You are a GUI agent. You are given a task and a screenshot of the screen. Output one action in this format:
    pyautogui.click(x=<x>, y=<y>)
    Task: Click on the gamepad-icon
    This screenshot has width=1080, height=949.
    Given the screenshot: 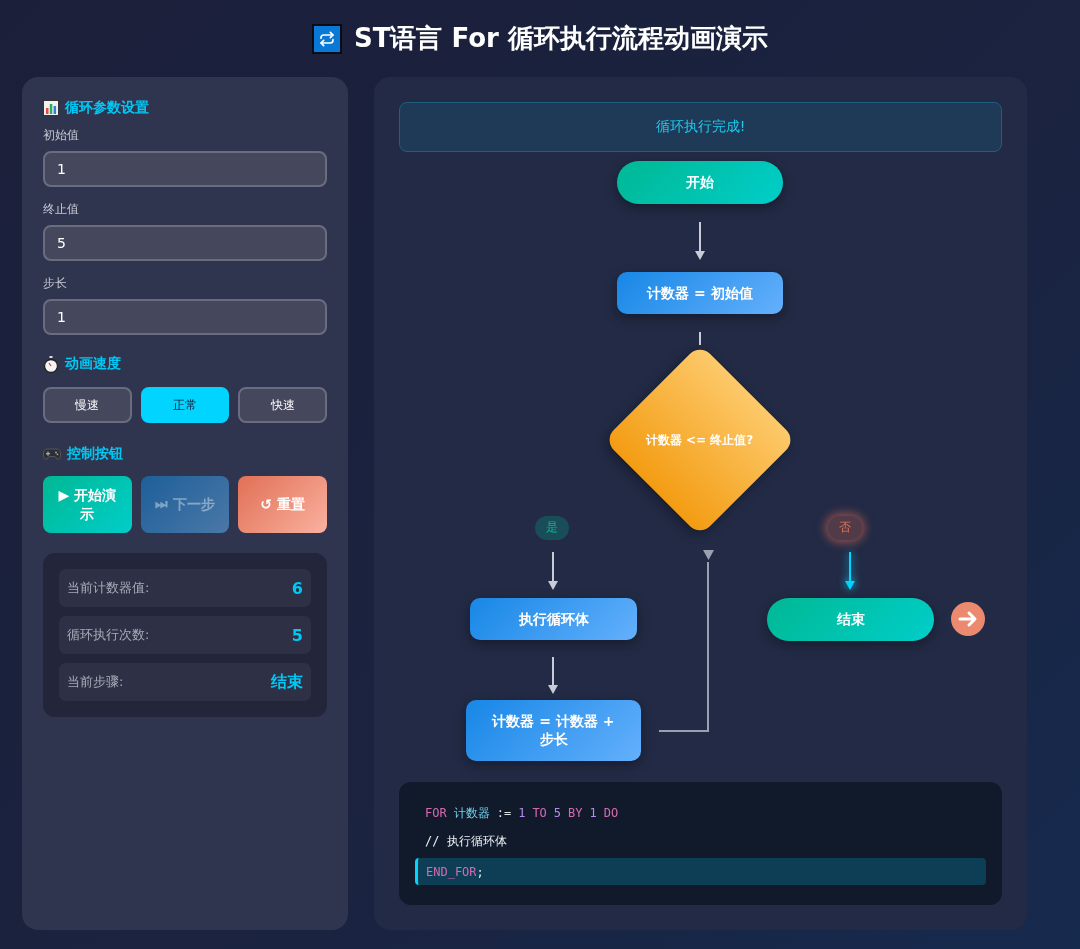 What is the action you would take?
    pyautogui.click(x=52, y=454)
    